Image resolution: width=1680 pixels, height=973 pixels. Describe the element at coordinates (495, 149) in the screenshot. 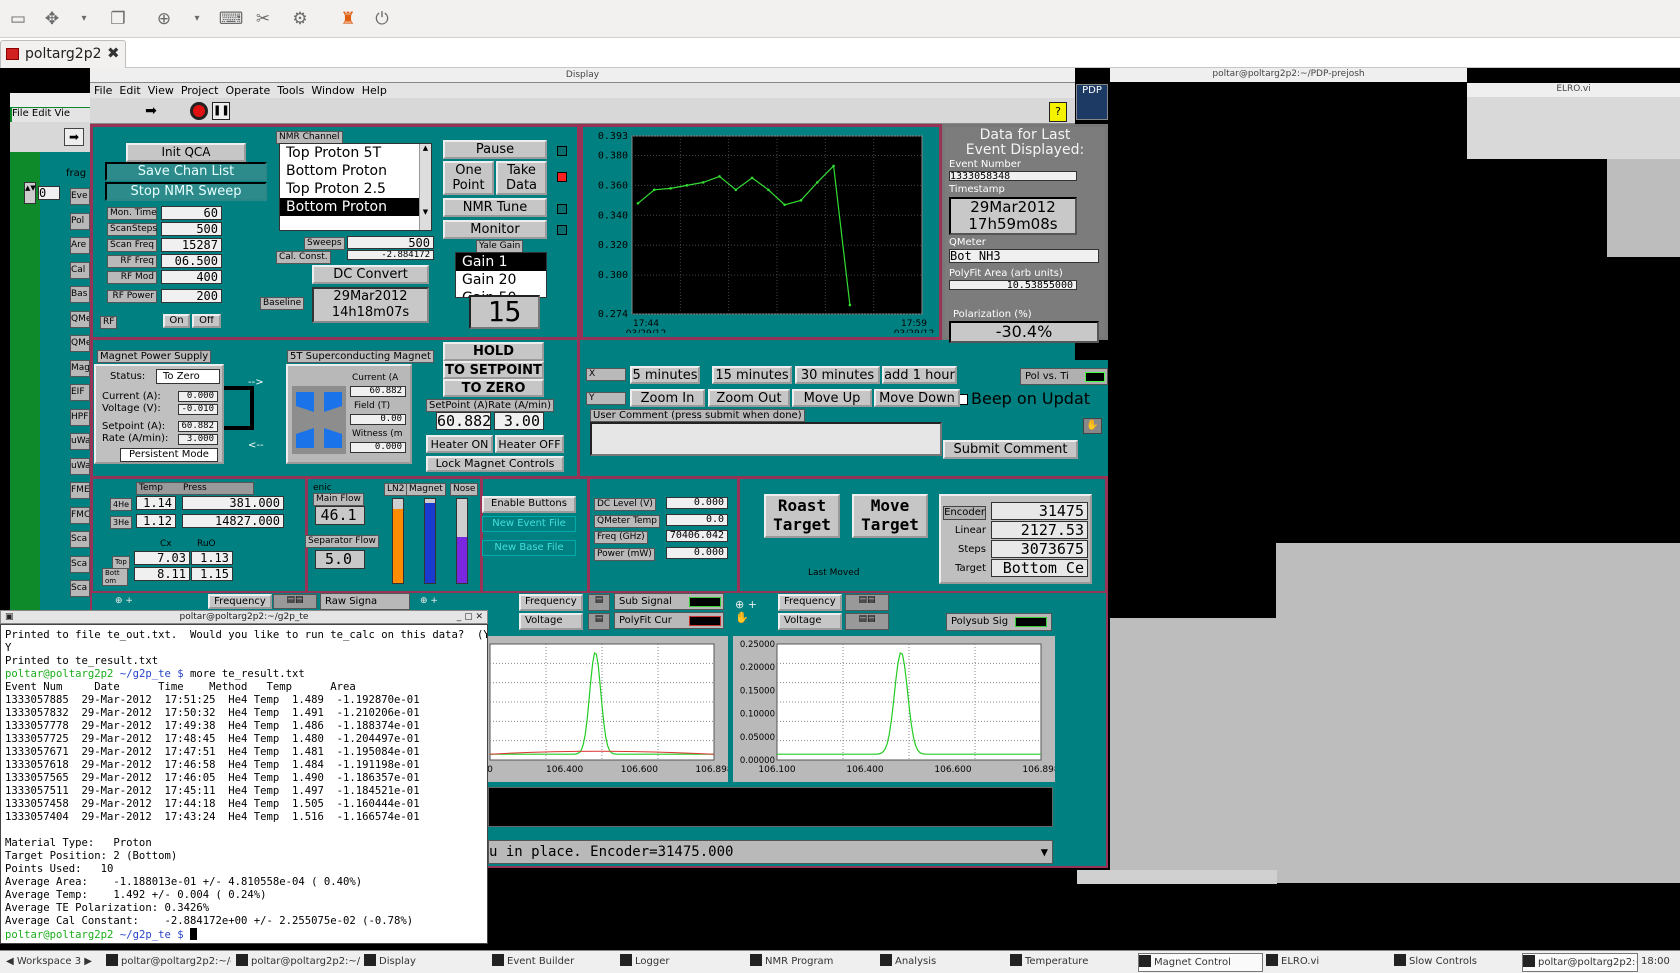

I see `pause-button: Pause` at that location.